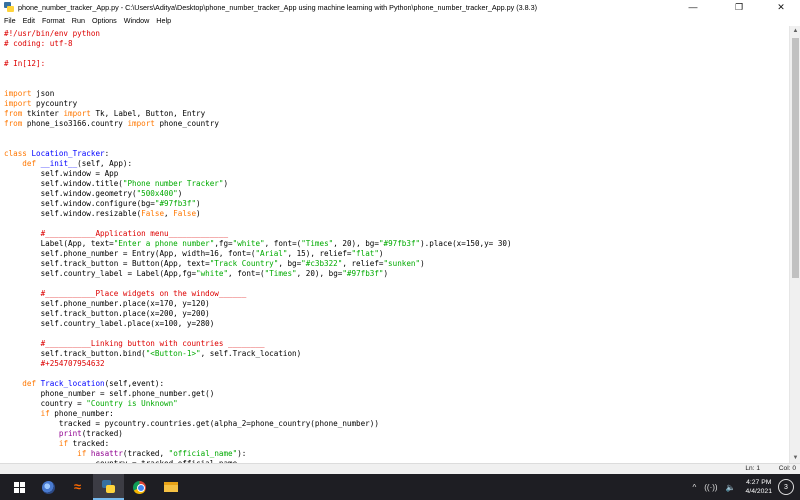  I want to click on code-token: # In[12]:, so click(25, 63).